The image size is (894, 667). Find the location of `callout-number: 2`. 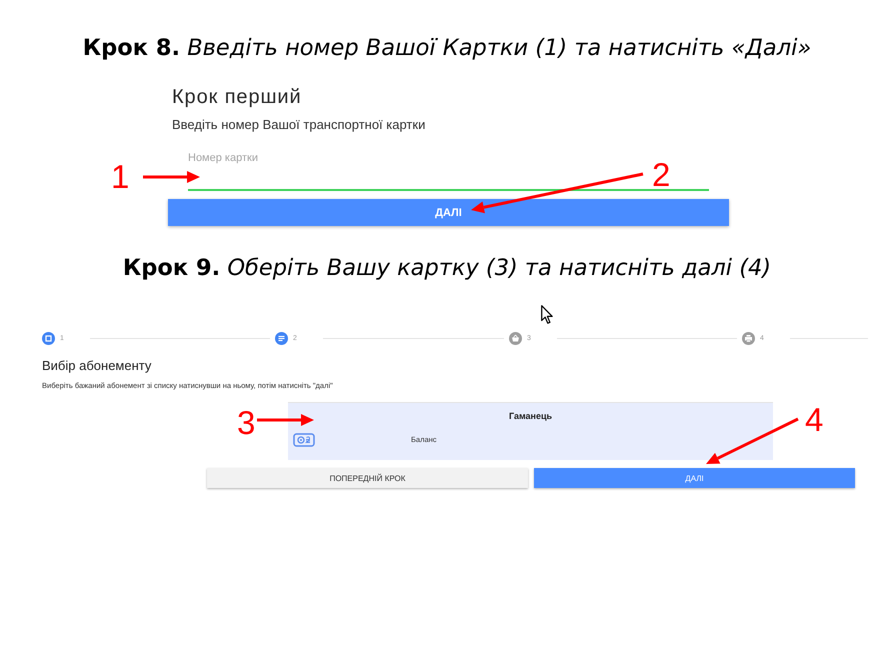

callout-number: 2 is located at coordinates (661, 174).